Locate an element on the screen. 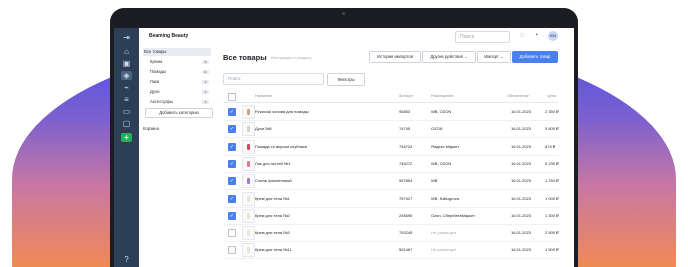 Image resolution: width=688 pixels, height=267 pixels. help-icon: ? is located at coordinates (126, 259).